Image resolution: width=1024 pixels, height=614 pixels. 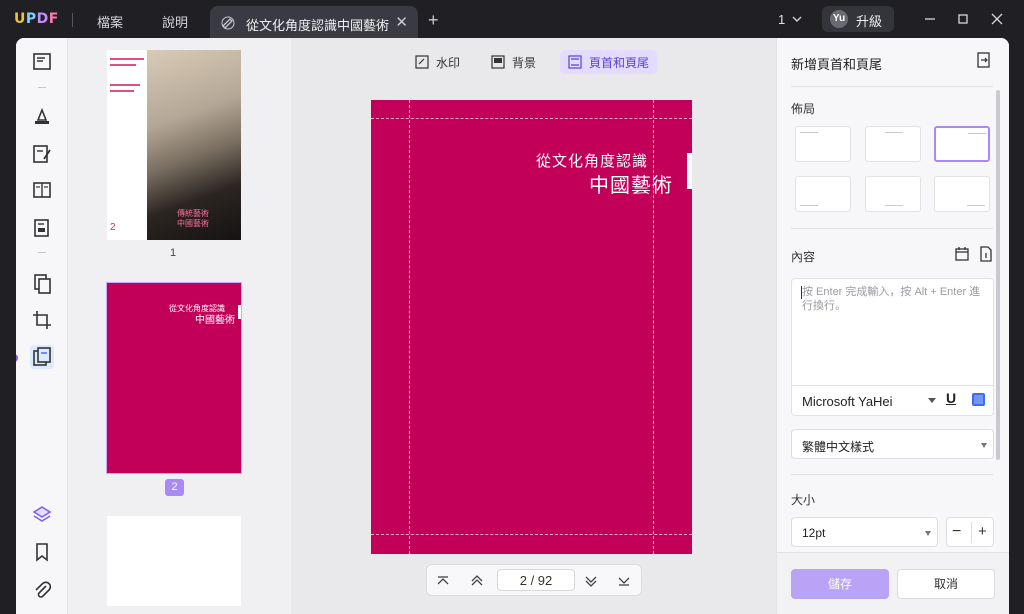 I want to click on bookmark-icon, so click(x=42, y=552).